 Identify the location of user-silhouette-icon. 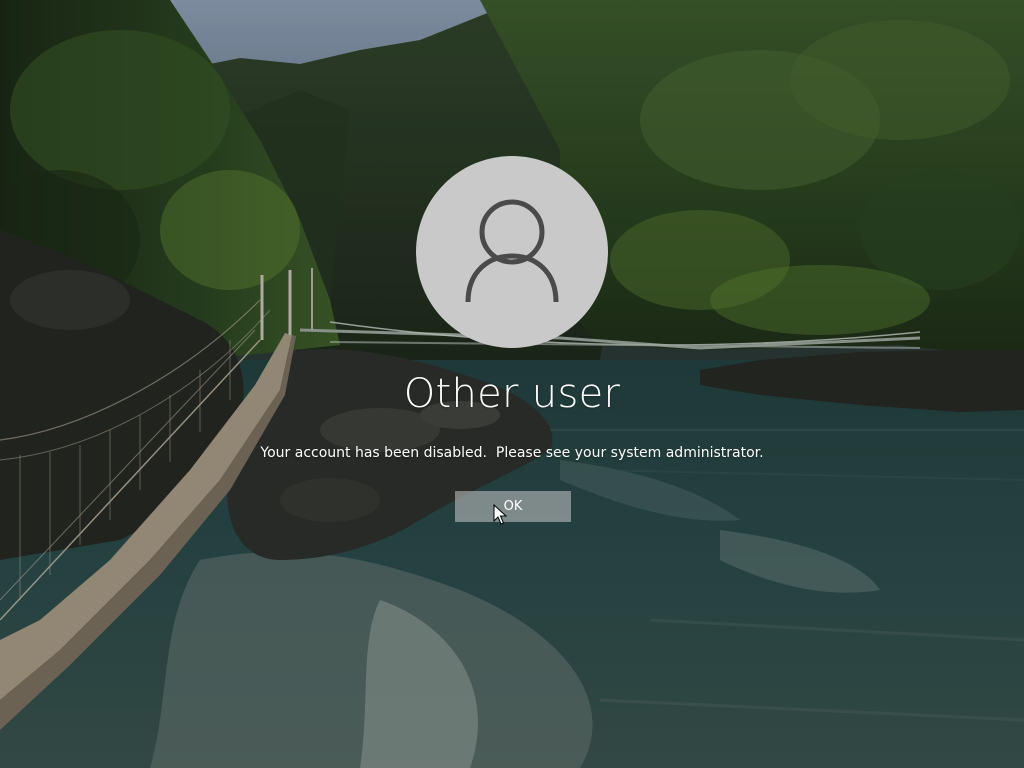
(512, 251).